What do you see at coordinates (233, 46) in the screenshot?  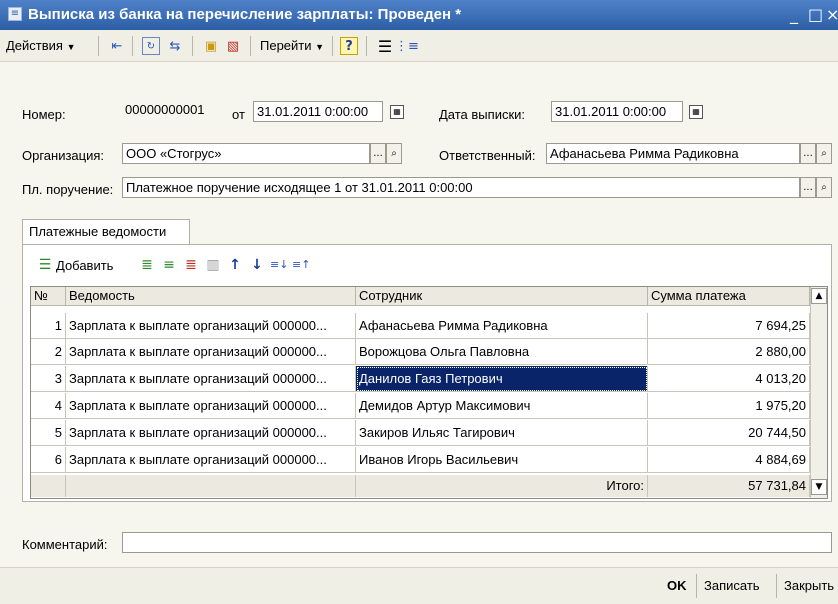 I see `unpost-icon: ▧` at bounding box center [233, 46].